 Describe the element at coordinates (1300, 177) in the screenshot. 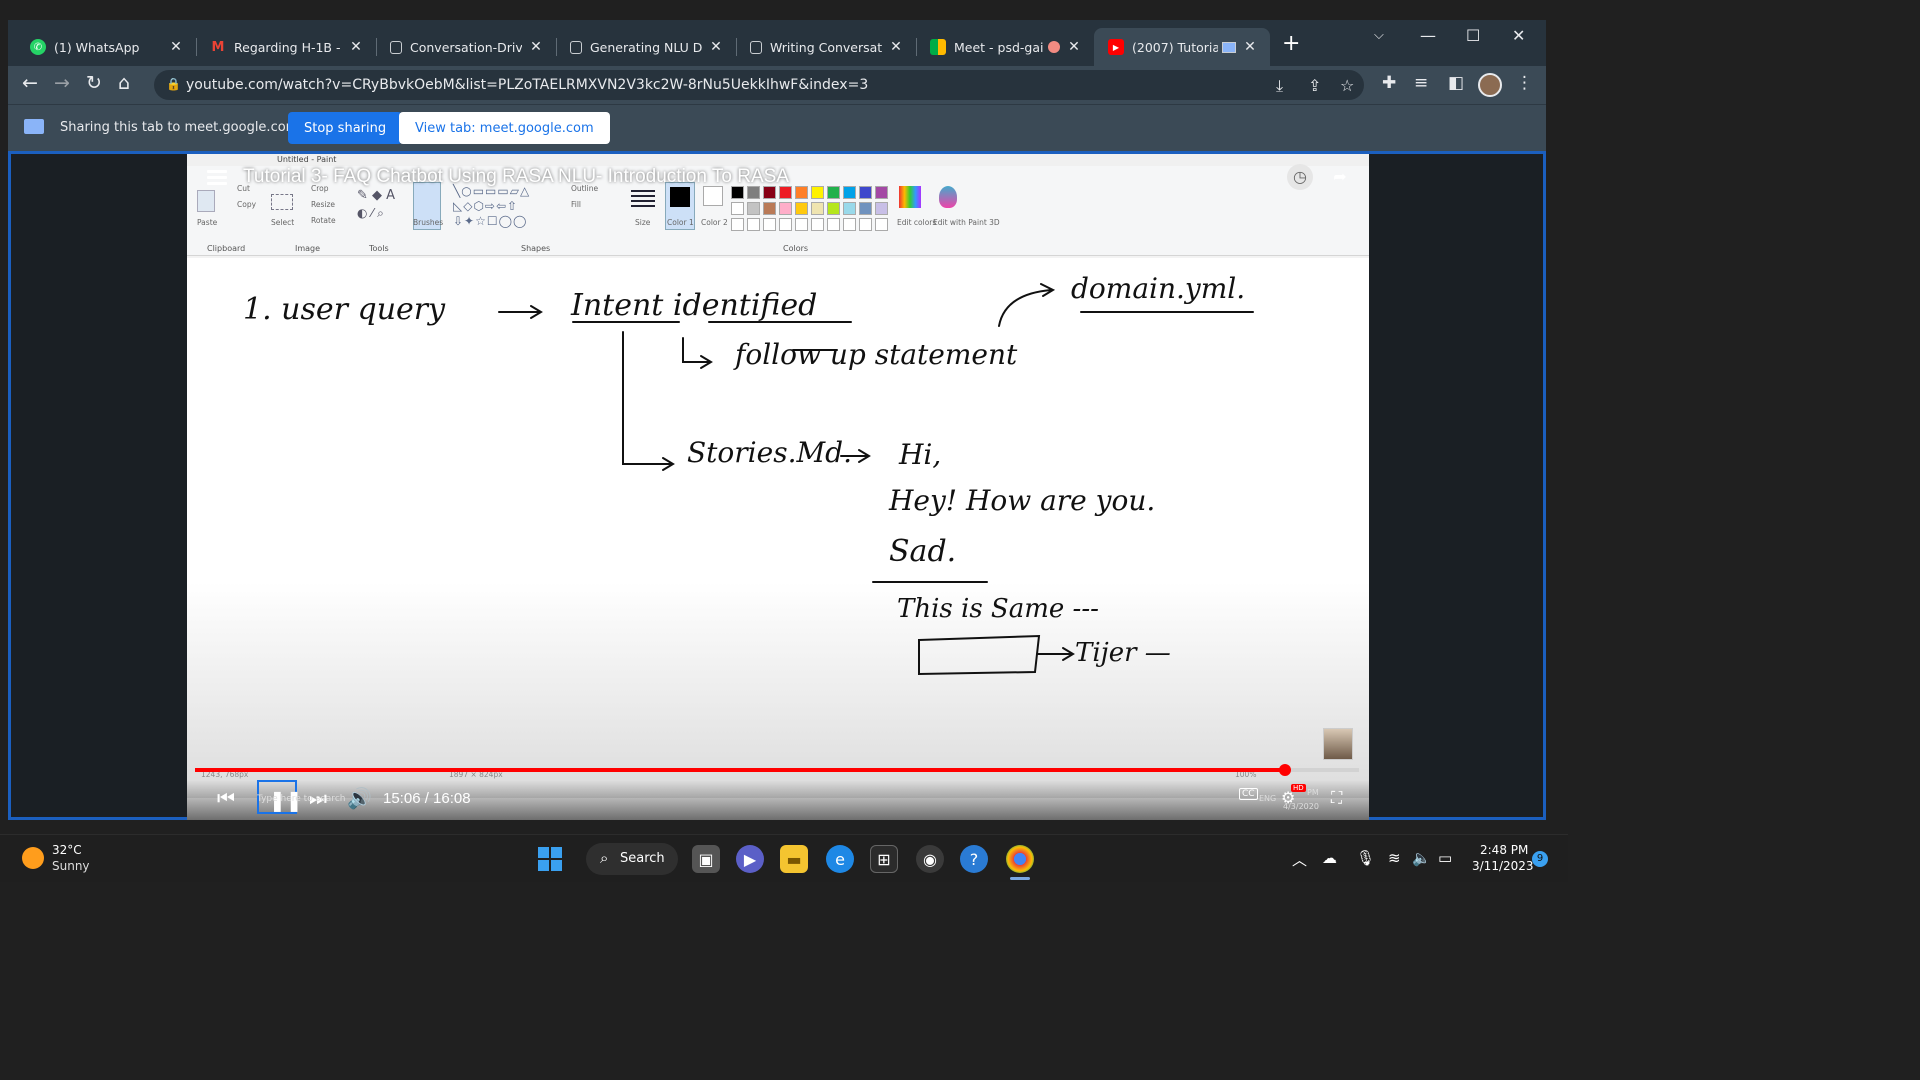

I see `watch-later-clock-icon: ◷` at that location.